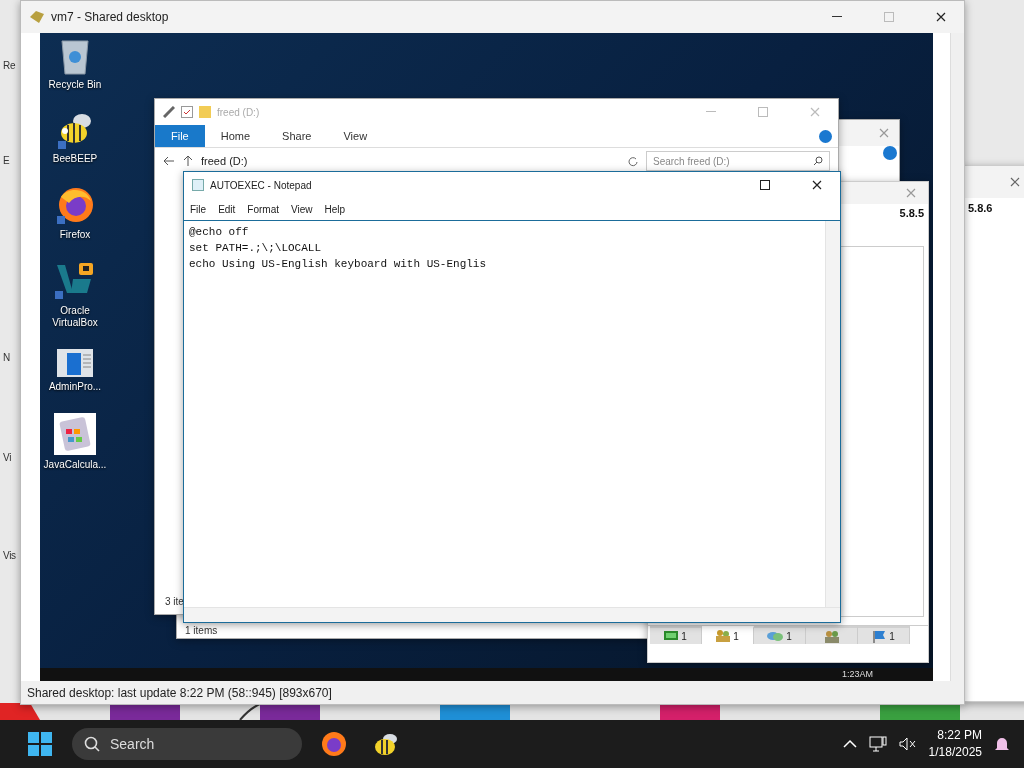 This screenshot has height=768, width=1024. Describe the element at coordinates (75, 317) in the screenshot. I see `desktop-icon-label: Oracle VirtualBox` at that location.